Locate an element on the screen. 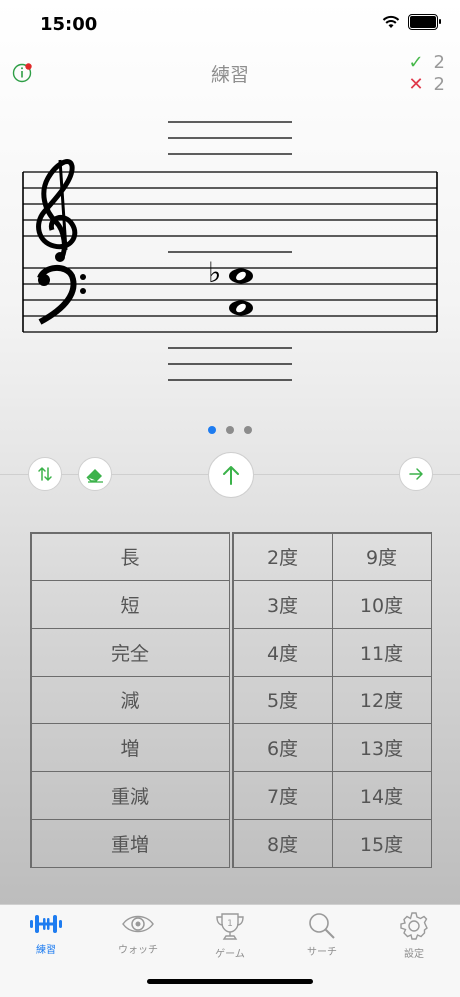 The height and width of the screenshot is (997, 460). trophy-number: 1 is located at coordinates (230, 924).